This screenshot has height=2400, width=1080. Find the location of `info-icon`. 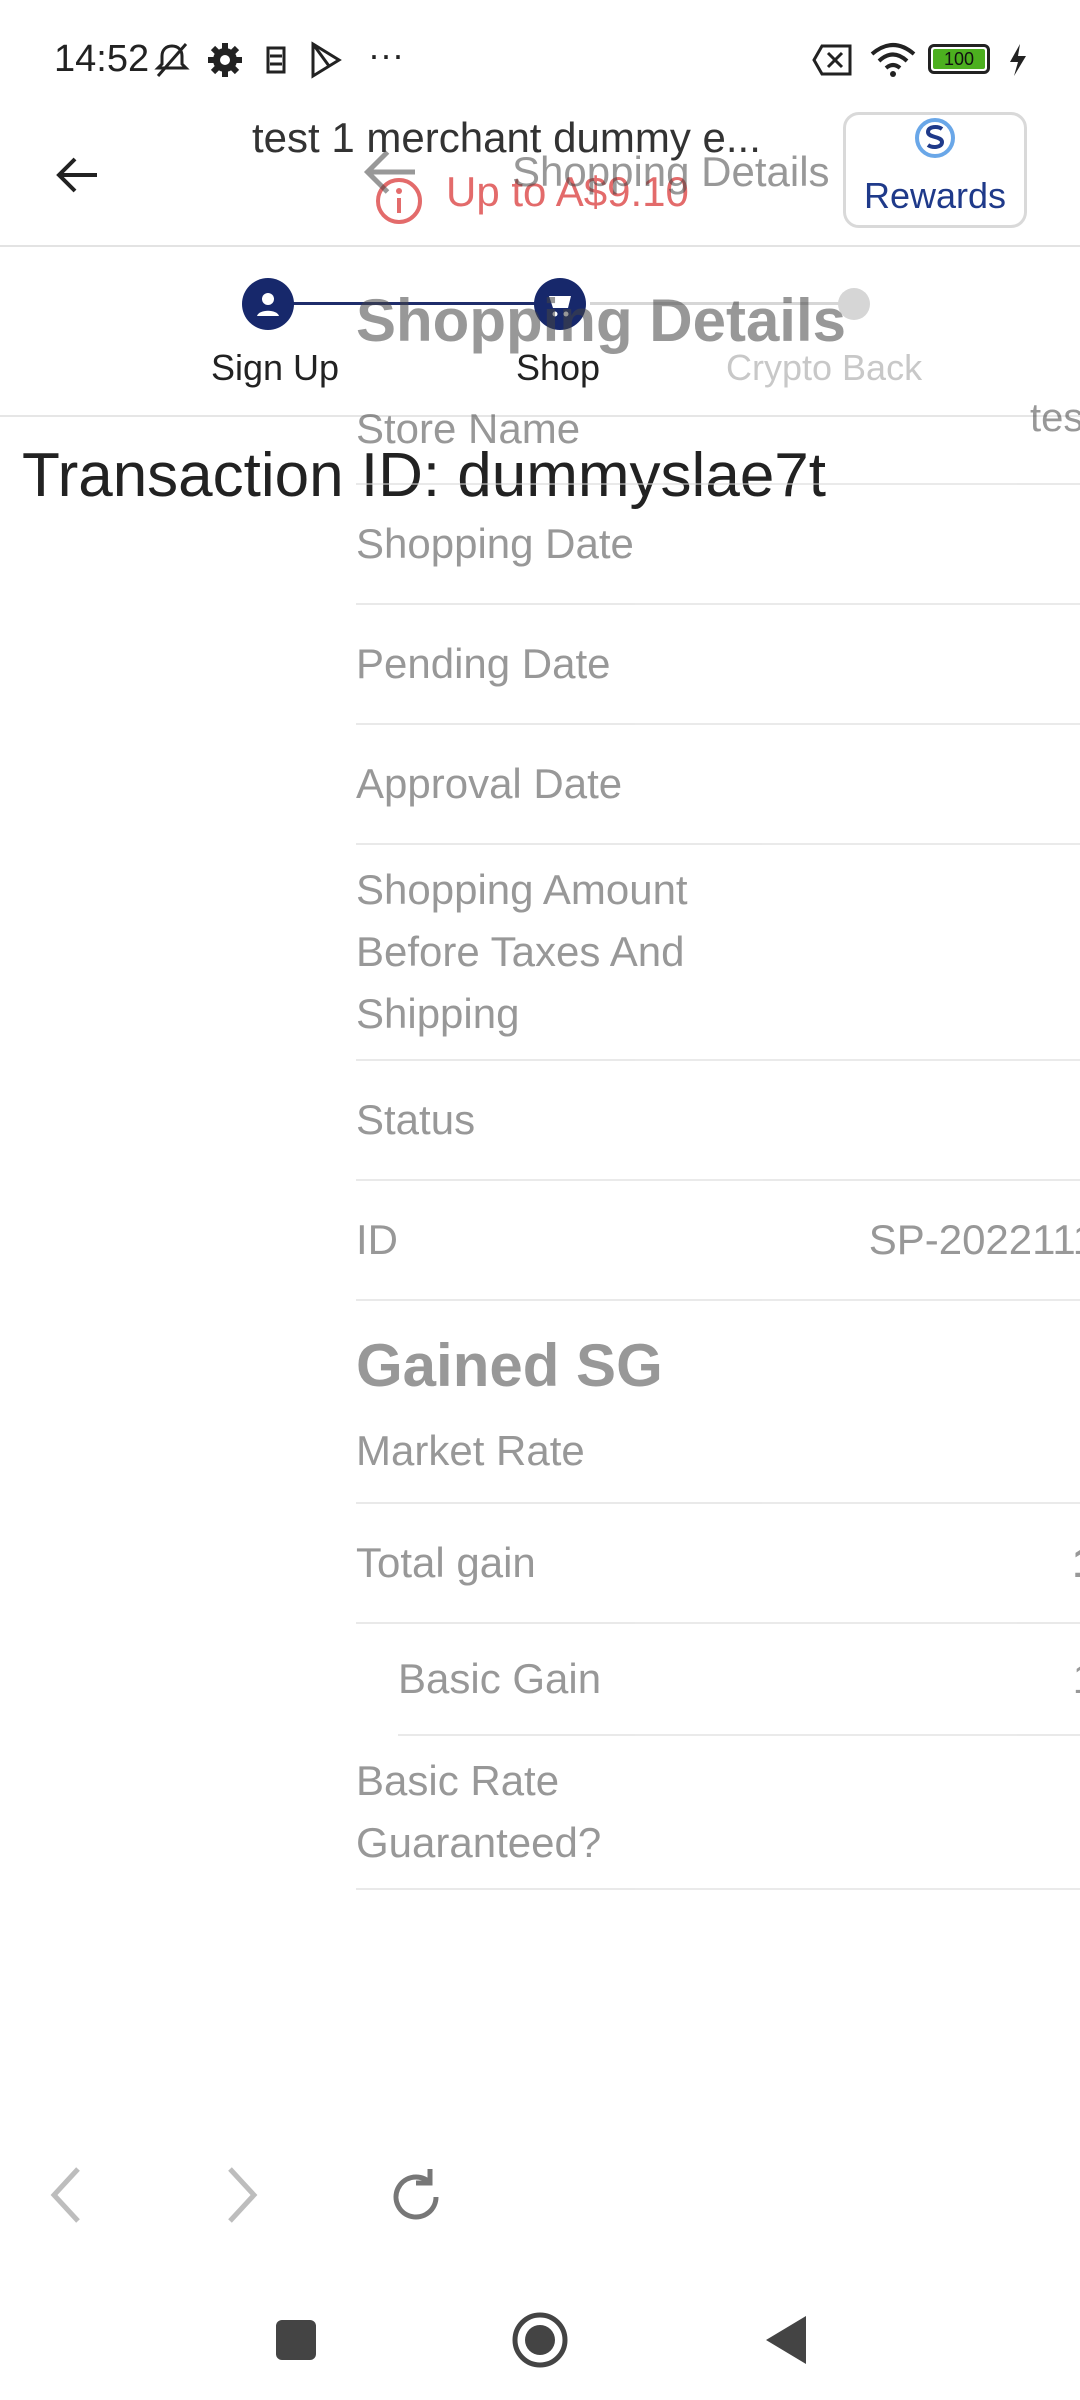

info-icon is located at coordinates (399, 201).